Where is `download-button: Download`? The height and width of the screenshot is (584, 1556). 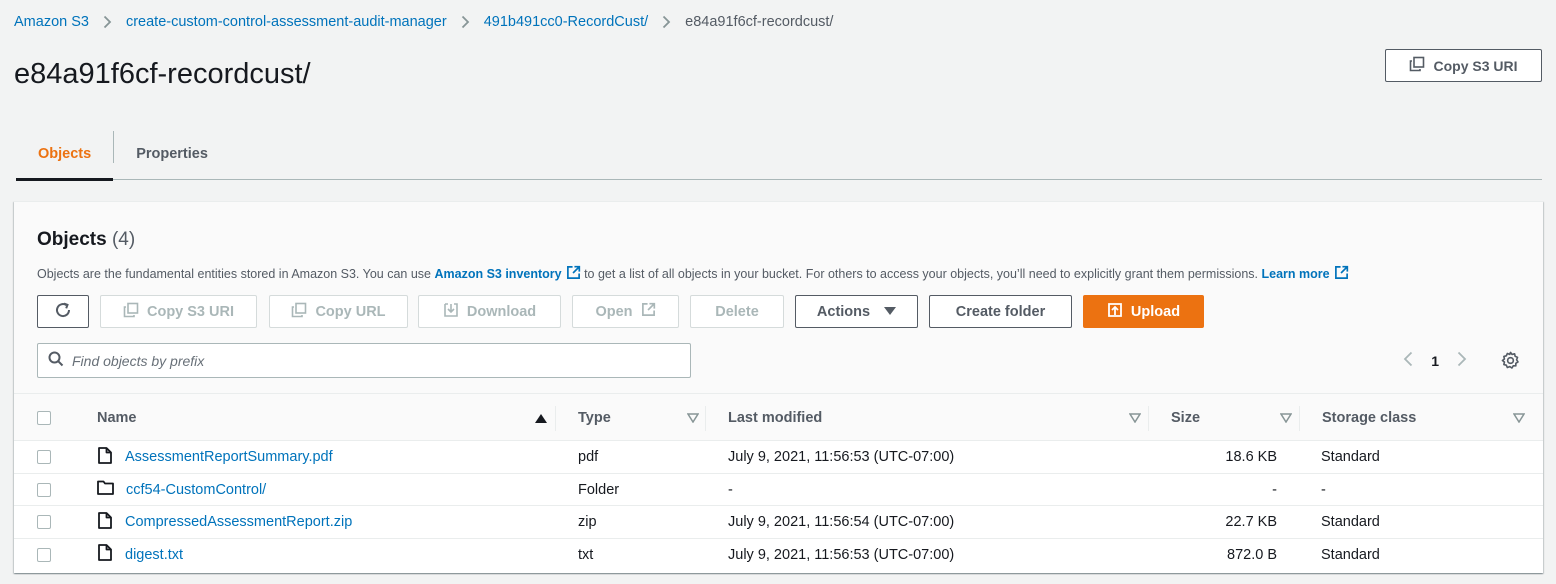 download-button: Download is located at coordinates (489, 311).